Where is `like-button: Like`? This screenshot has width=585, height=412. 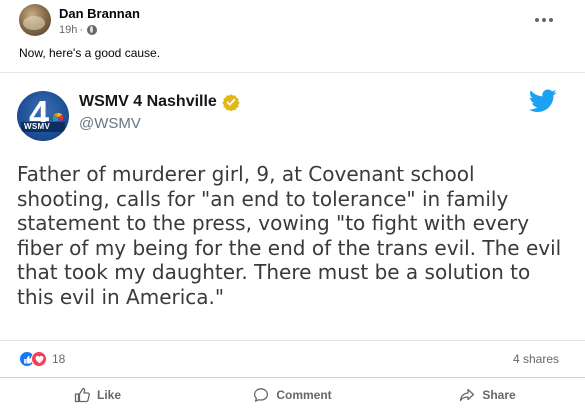
like-button: Like is located at coordinates (97, 395).